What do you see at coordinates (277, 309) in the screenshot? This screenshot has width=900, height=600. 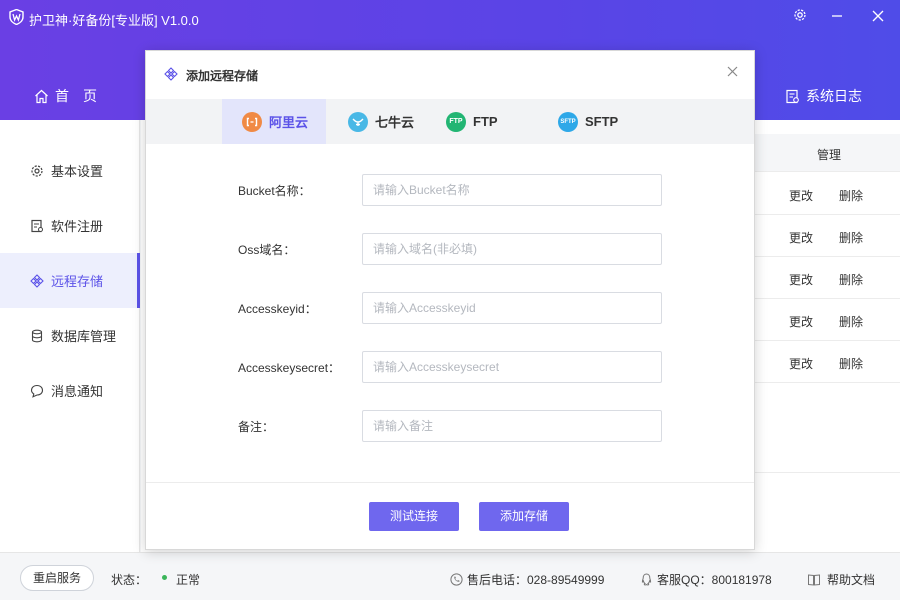 I see `accesskeyid-label: Accesskeyid：` at bounding box center [277, 309].